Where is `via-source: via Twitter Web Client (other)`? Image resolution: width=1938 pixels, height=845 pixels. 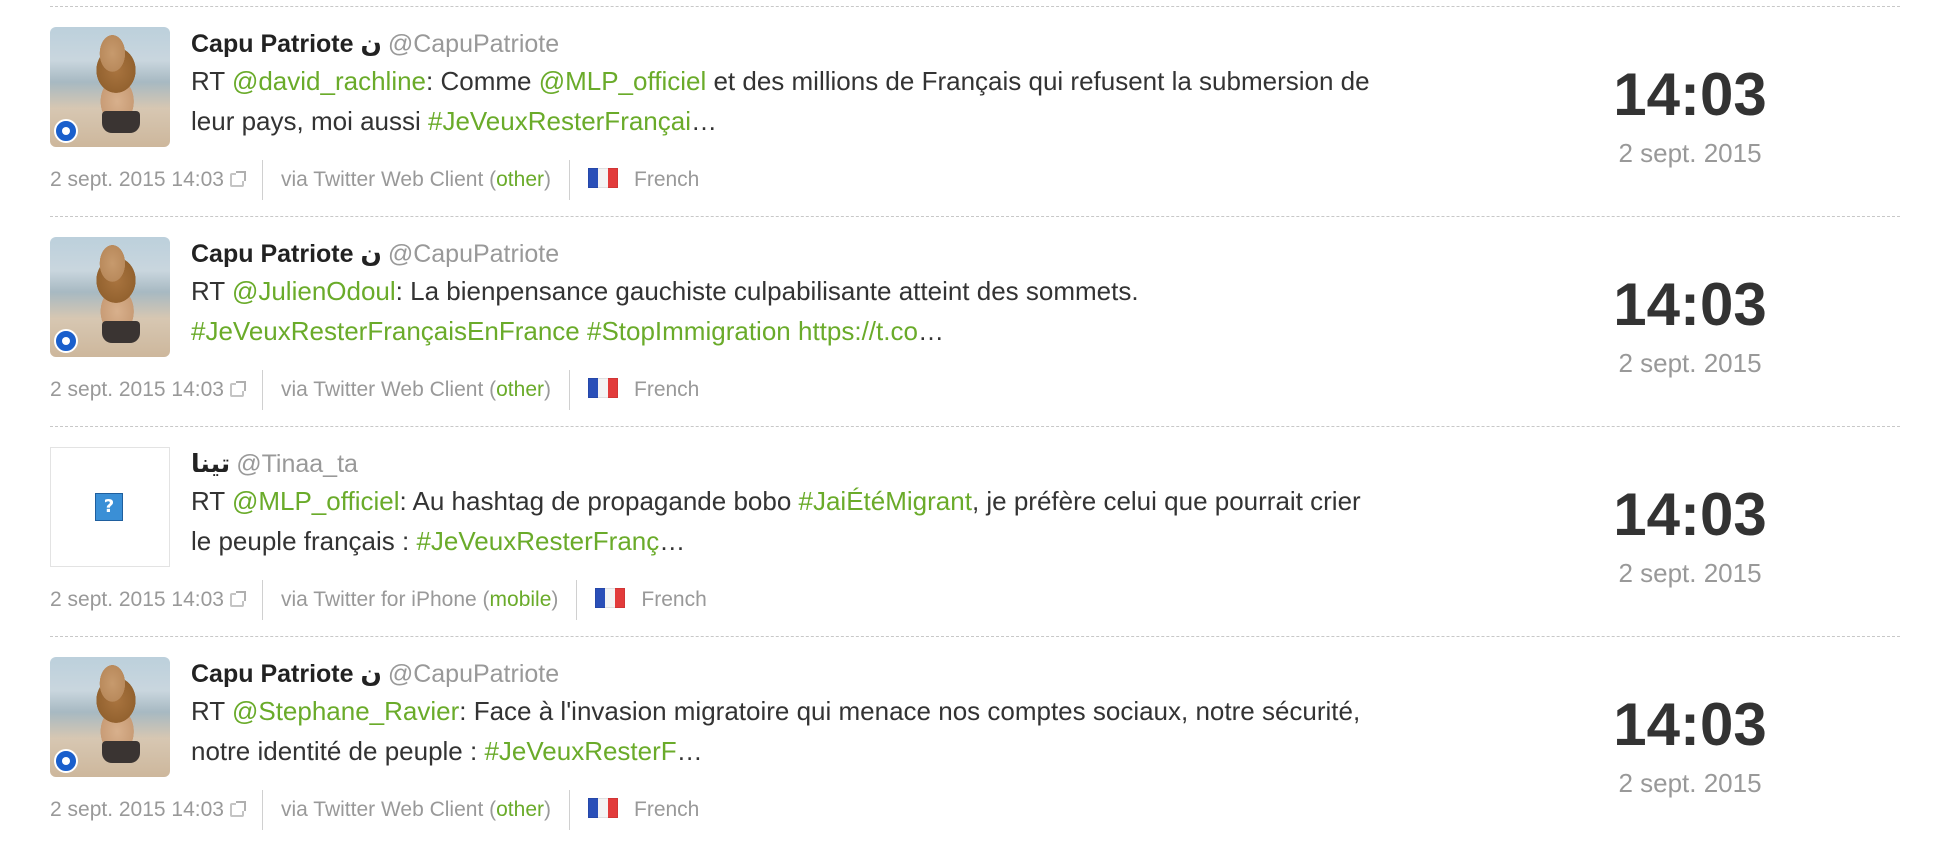 via-source: via Twitter Web Client (other) is located at coordinates (416, 810).